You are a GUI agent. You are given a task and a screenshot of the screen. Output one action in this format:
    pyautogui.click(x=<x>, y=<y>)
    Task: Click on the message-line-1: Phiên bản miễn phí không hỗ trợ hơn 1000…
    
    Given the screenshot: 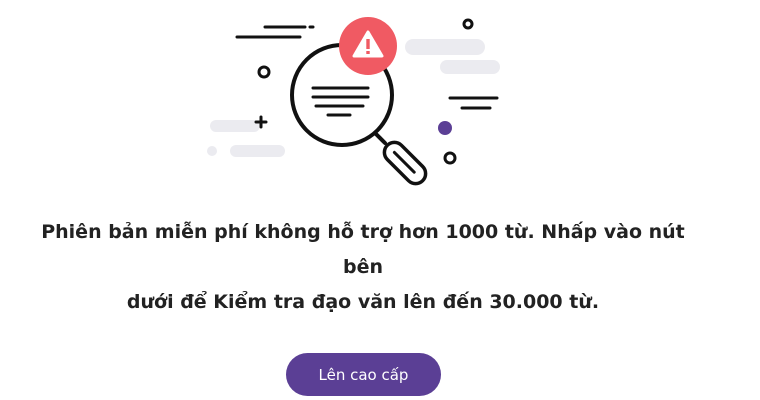 What is the action you would take?
    pyautogui.click(x=363, y=249)
    